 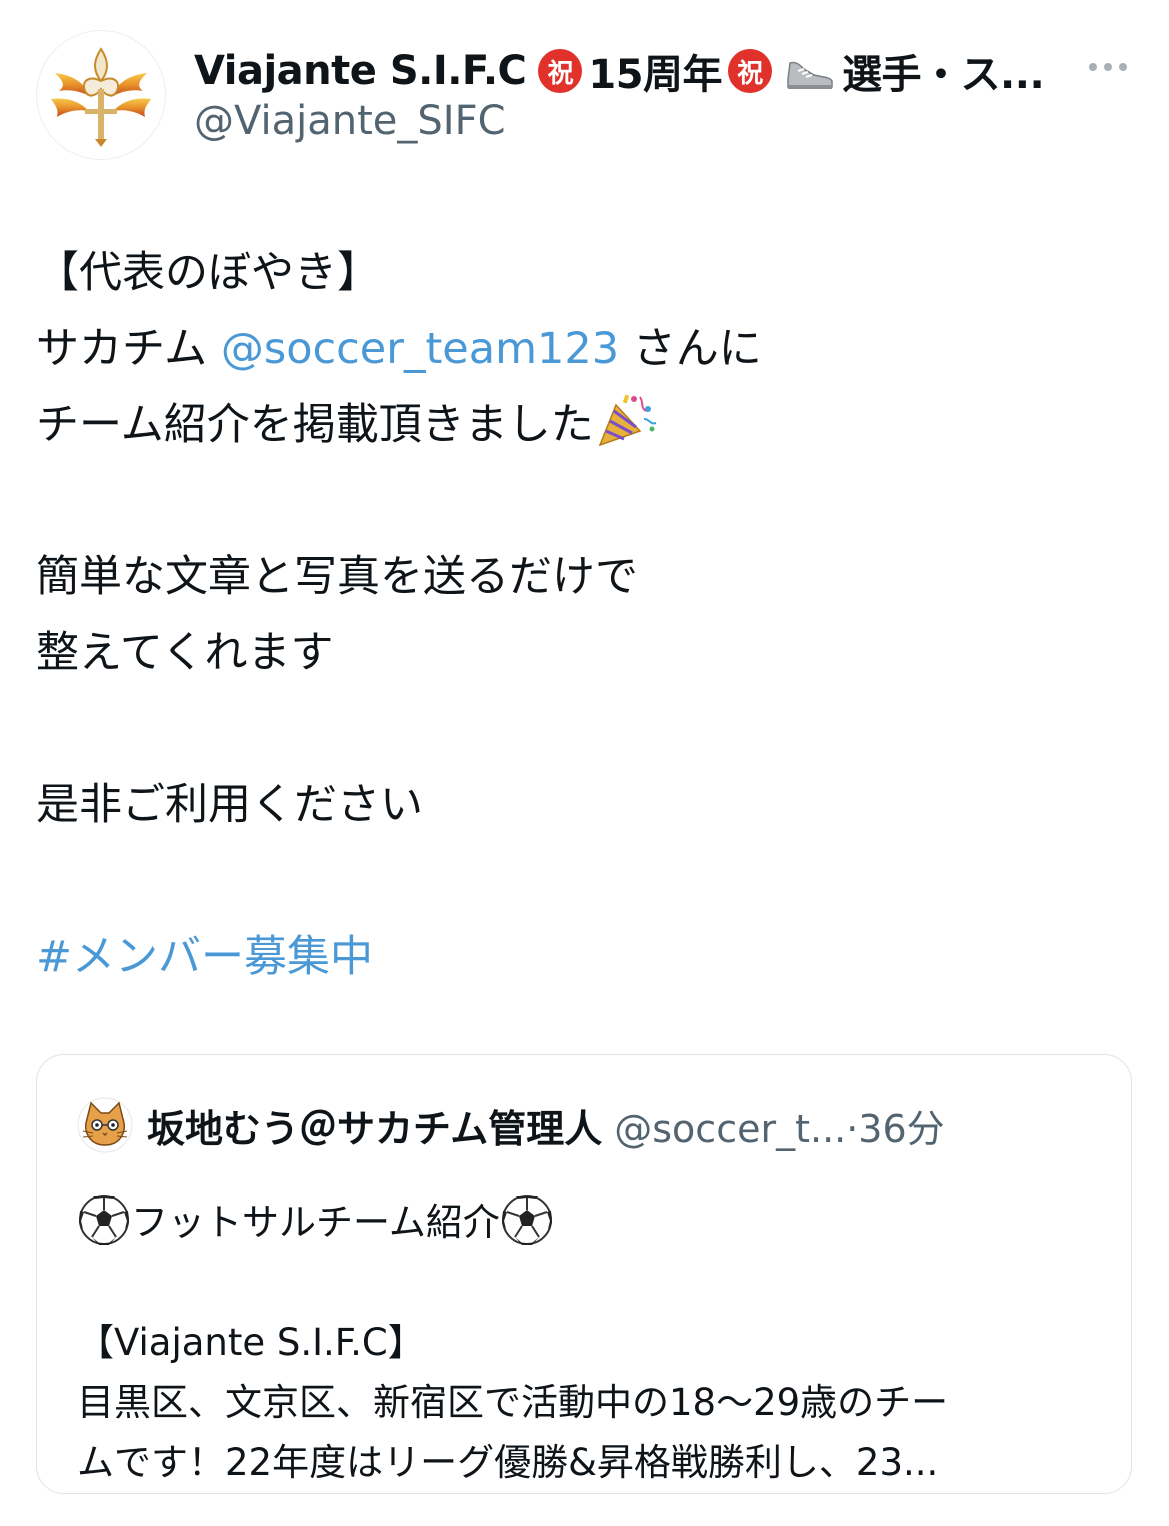 I want to click on display-name-anniversary: 15周年, so click(x=655, y=75).